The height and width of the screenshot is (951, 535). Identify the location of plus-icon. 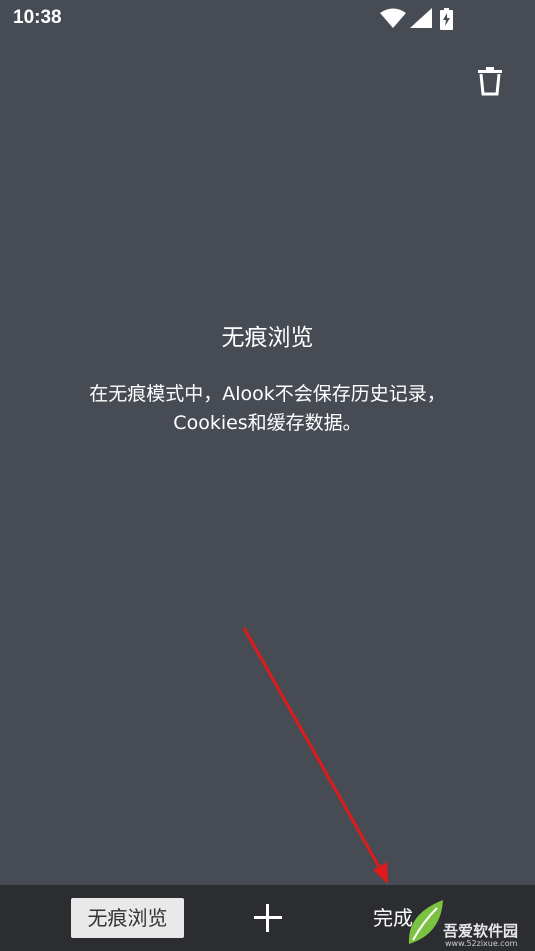
(268, 918).